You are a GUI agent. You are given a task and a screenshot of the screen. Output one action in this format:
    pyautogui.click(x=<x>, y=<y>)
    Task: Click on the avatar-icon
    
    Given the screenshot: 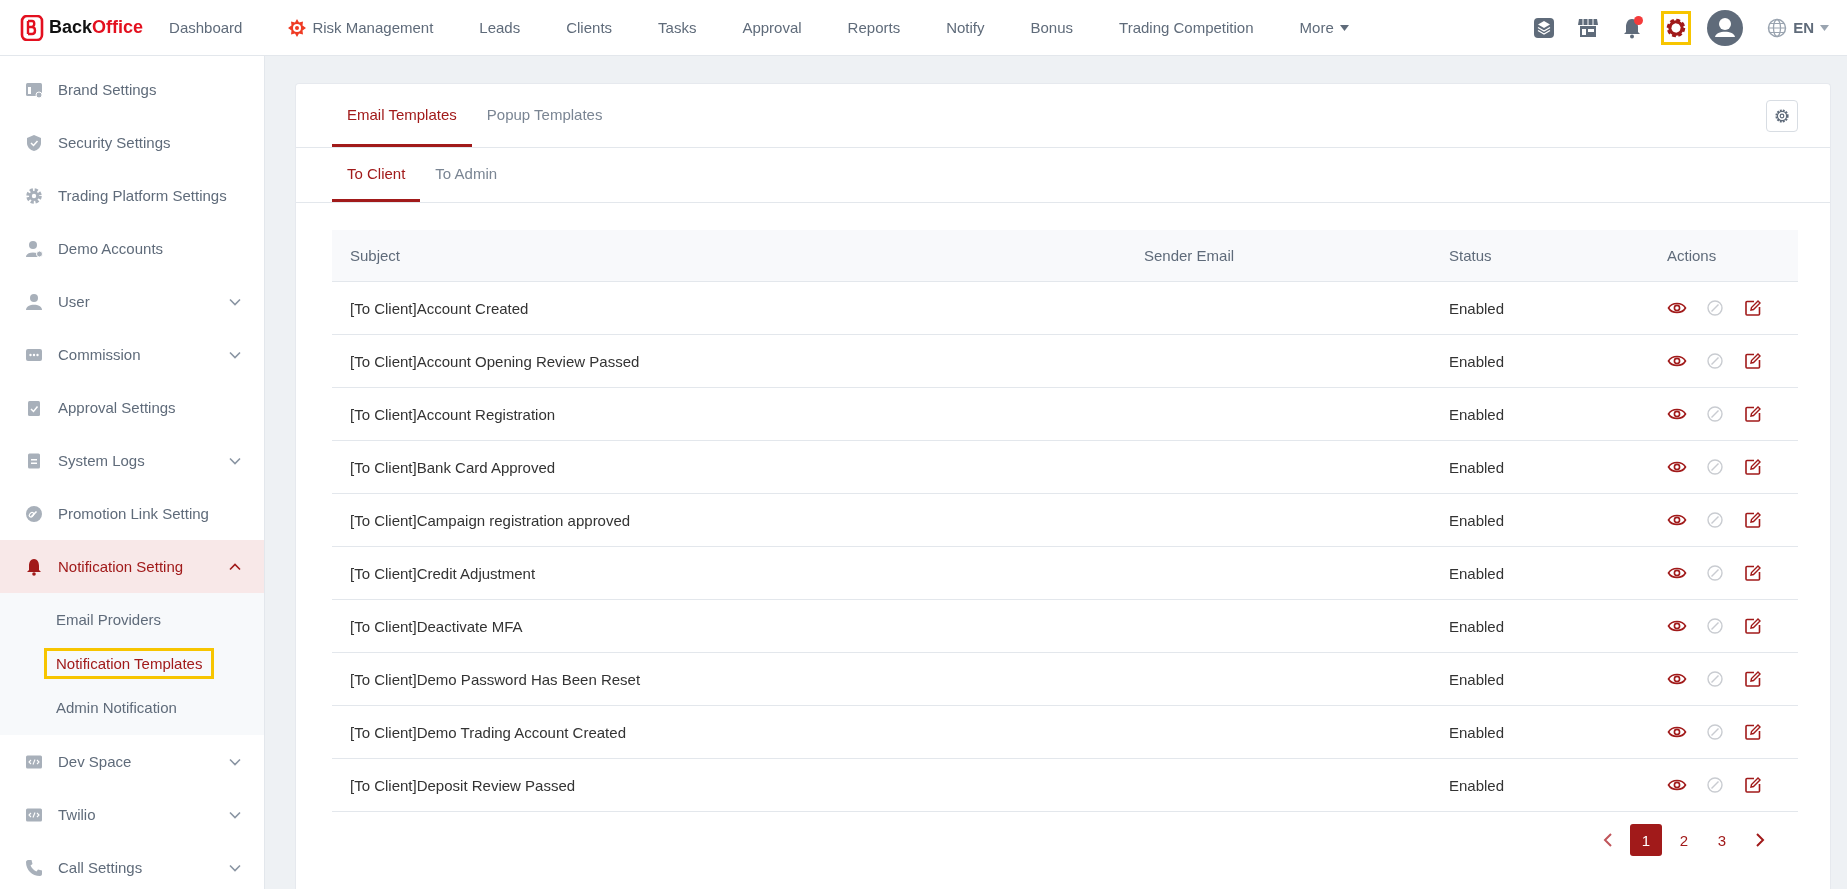 What is the action you would take?
    pyautogui.click(x=1725, y=27)
    